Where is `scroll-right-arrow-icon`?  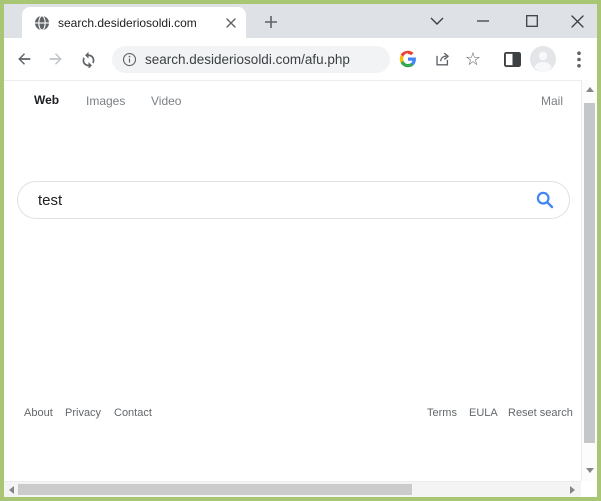 scroll-right-arrow-icon is located at coordinates (572, 490).